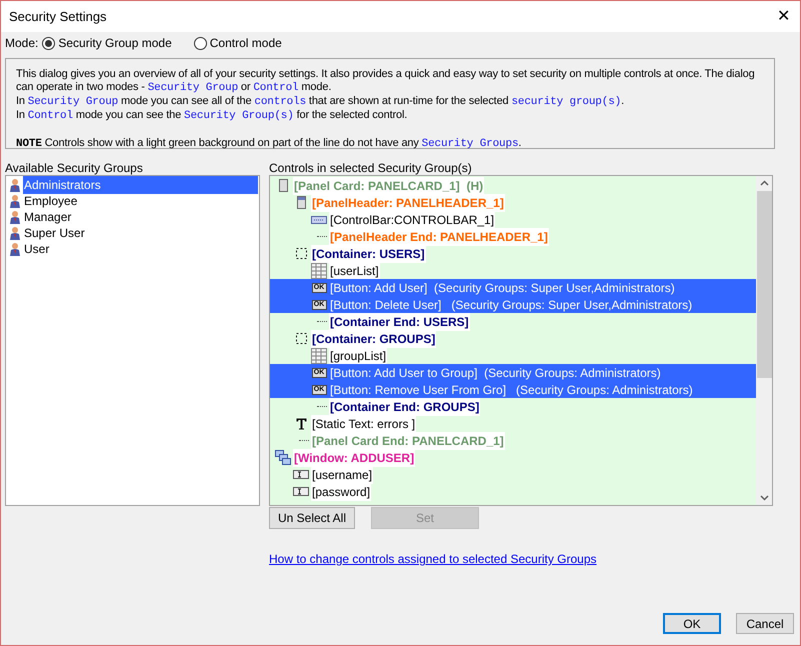  What do you see at coordinates (238, 43) in the screenshot?
I see `mode-radio: Control mode` at bounding box center [238, 43].